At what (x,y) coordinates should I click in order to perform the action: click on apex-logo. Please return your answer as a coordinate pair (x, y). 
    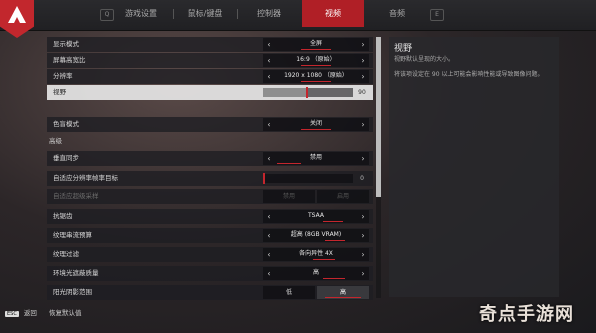
    Looking at the image, I should click on (17, 19).